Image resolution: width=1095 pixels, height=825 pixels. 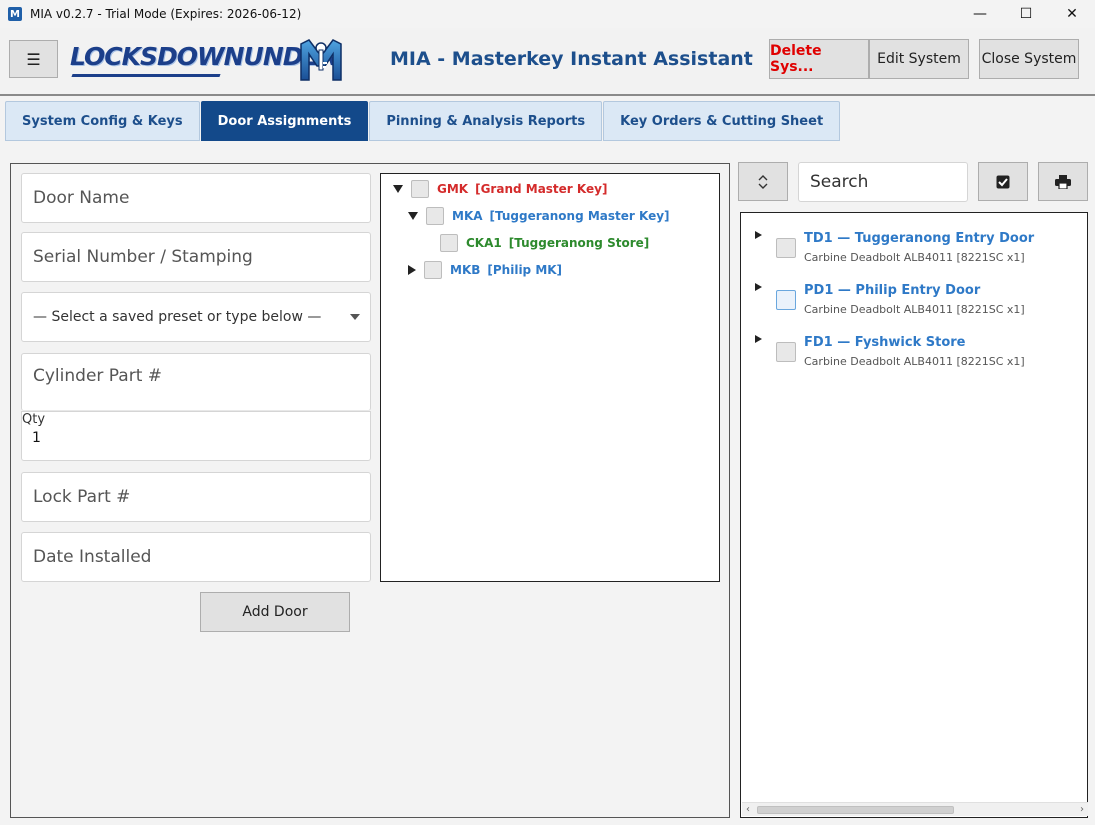 What do you see at coordinates (722, 121) in the screenshot?
I see `tab-key-orders: Key Orders & Cutting Sheet` at bounding box center [722, 121].